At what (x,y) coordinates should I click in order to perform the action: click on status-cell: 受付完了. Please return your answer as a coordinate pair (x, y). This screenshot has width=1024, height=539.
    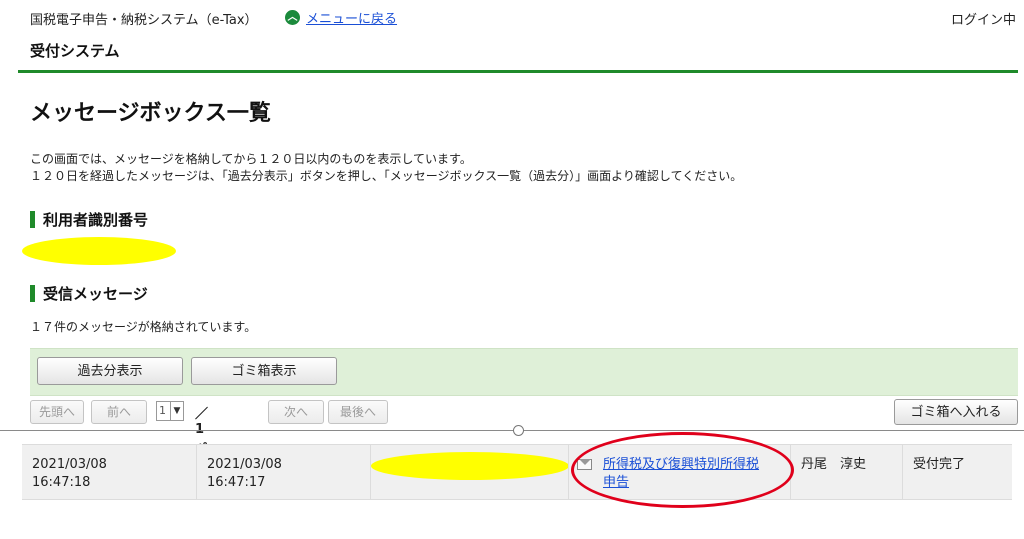
    Looking at the image, I should click on (957, 472).